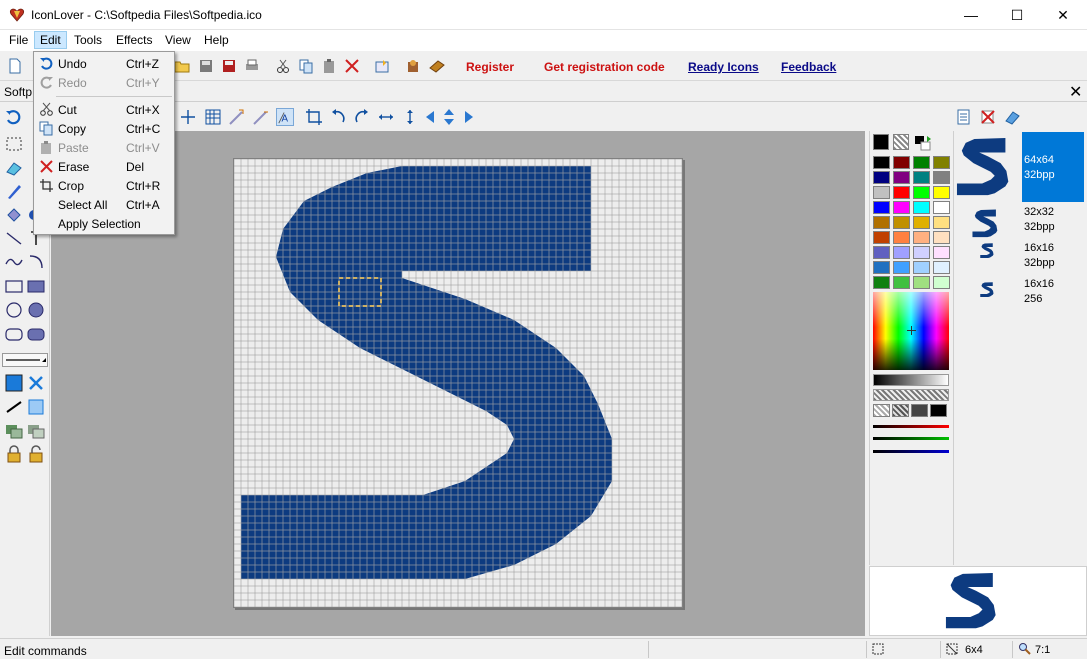 The image size is (1087, 659). Describe the element at coordinates (1039, 168) in the screenshot. I see `format-item-64x64: 64x64 32bpp` at that location.